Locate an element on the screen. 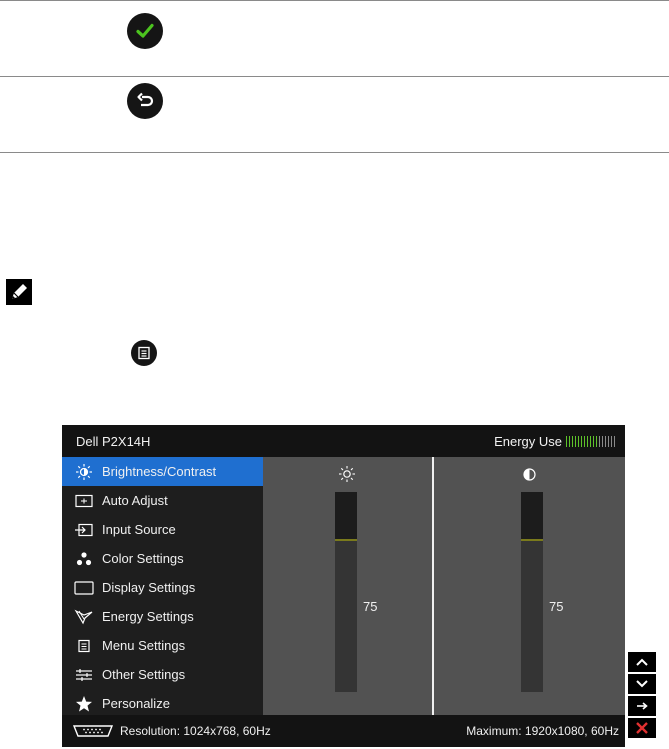 The height and width of the screenshot is (749, 669). menu-item-label: Personalize is located at coordinates (136, 703).